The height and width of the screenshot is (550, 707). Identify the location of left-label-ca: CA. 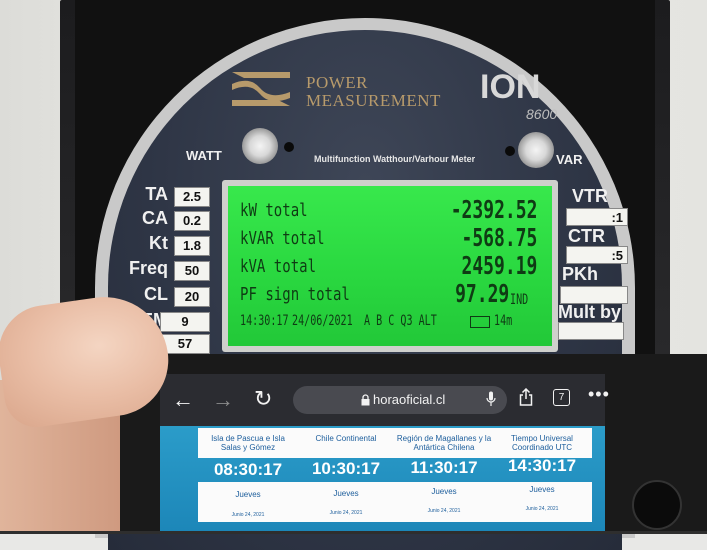
(155, 218).